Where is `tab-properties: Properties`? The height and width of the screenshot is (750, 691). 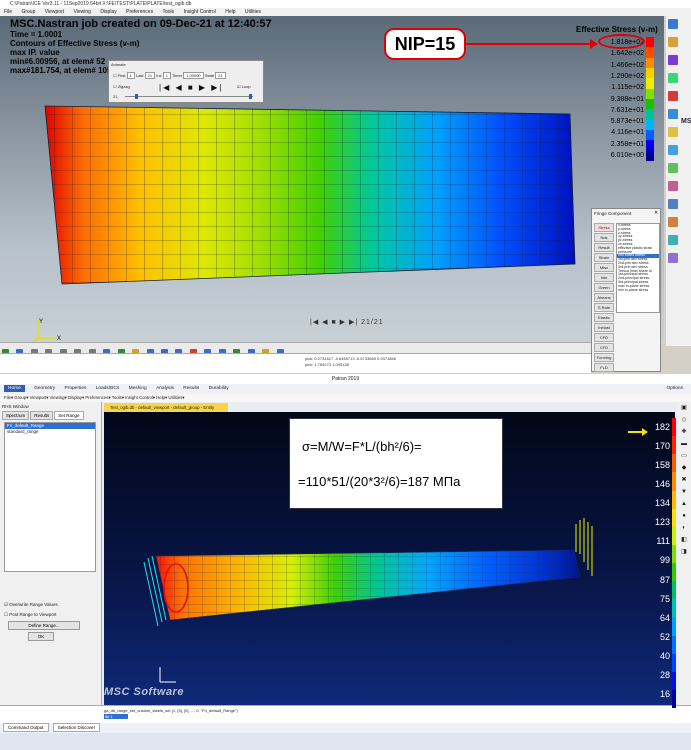
tab-properties: Properties is located at coordinates (76, 388).